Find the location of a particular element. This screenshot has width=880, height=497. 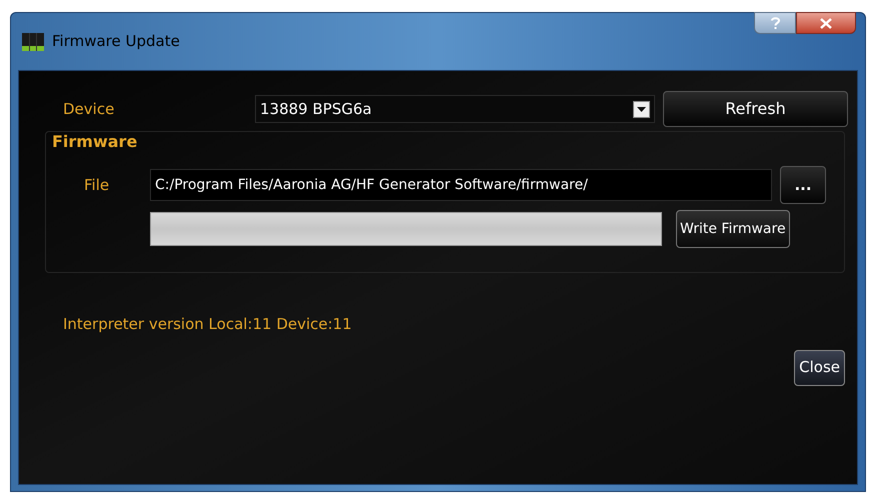

help-icon is located at coordinates (775, 23).